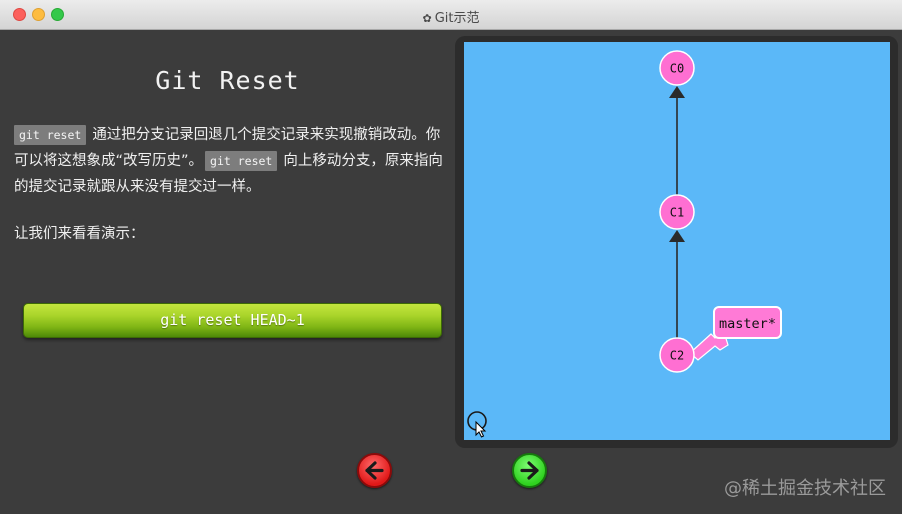  Describe the element at coordinates (232, 320) in the screenshot. I see `run-command-button: git reset HEAD~1` at that location.